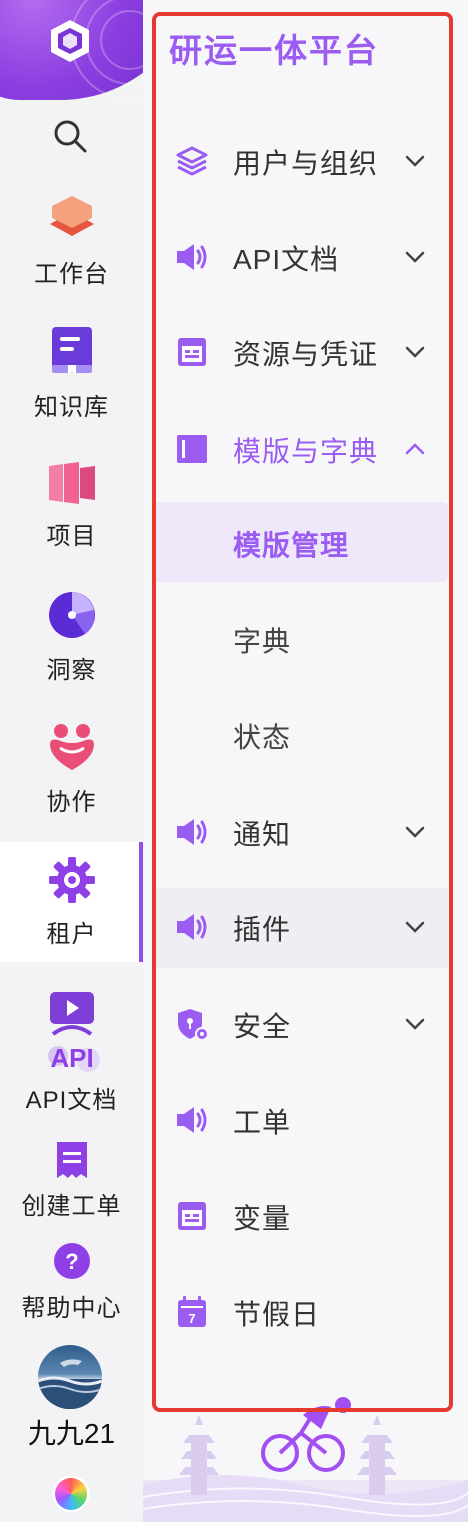 The image size is (468, 1522). I want to click on rail-label: 租户, so click(71, 934).